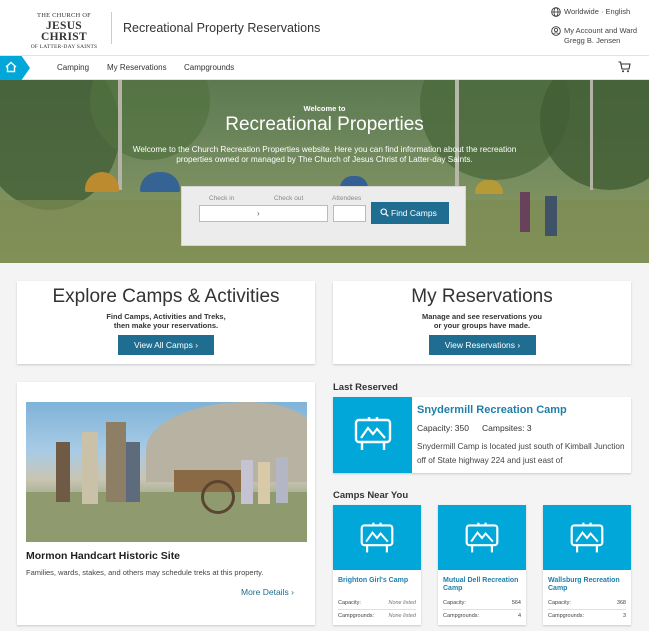 The width and height of the screenshot is (649, 631). What do you see at coordinates (209, 67) in the screenshot?
I see `nav-campgrounds: Campgrounds` at bounding box center [209, 67].